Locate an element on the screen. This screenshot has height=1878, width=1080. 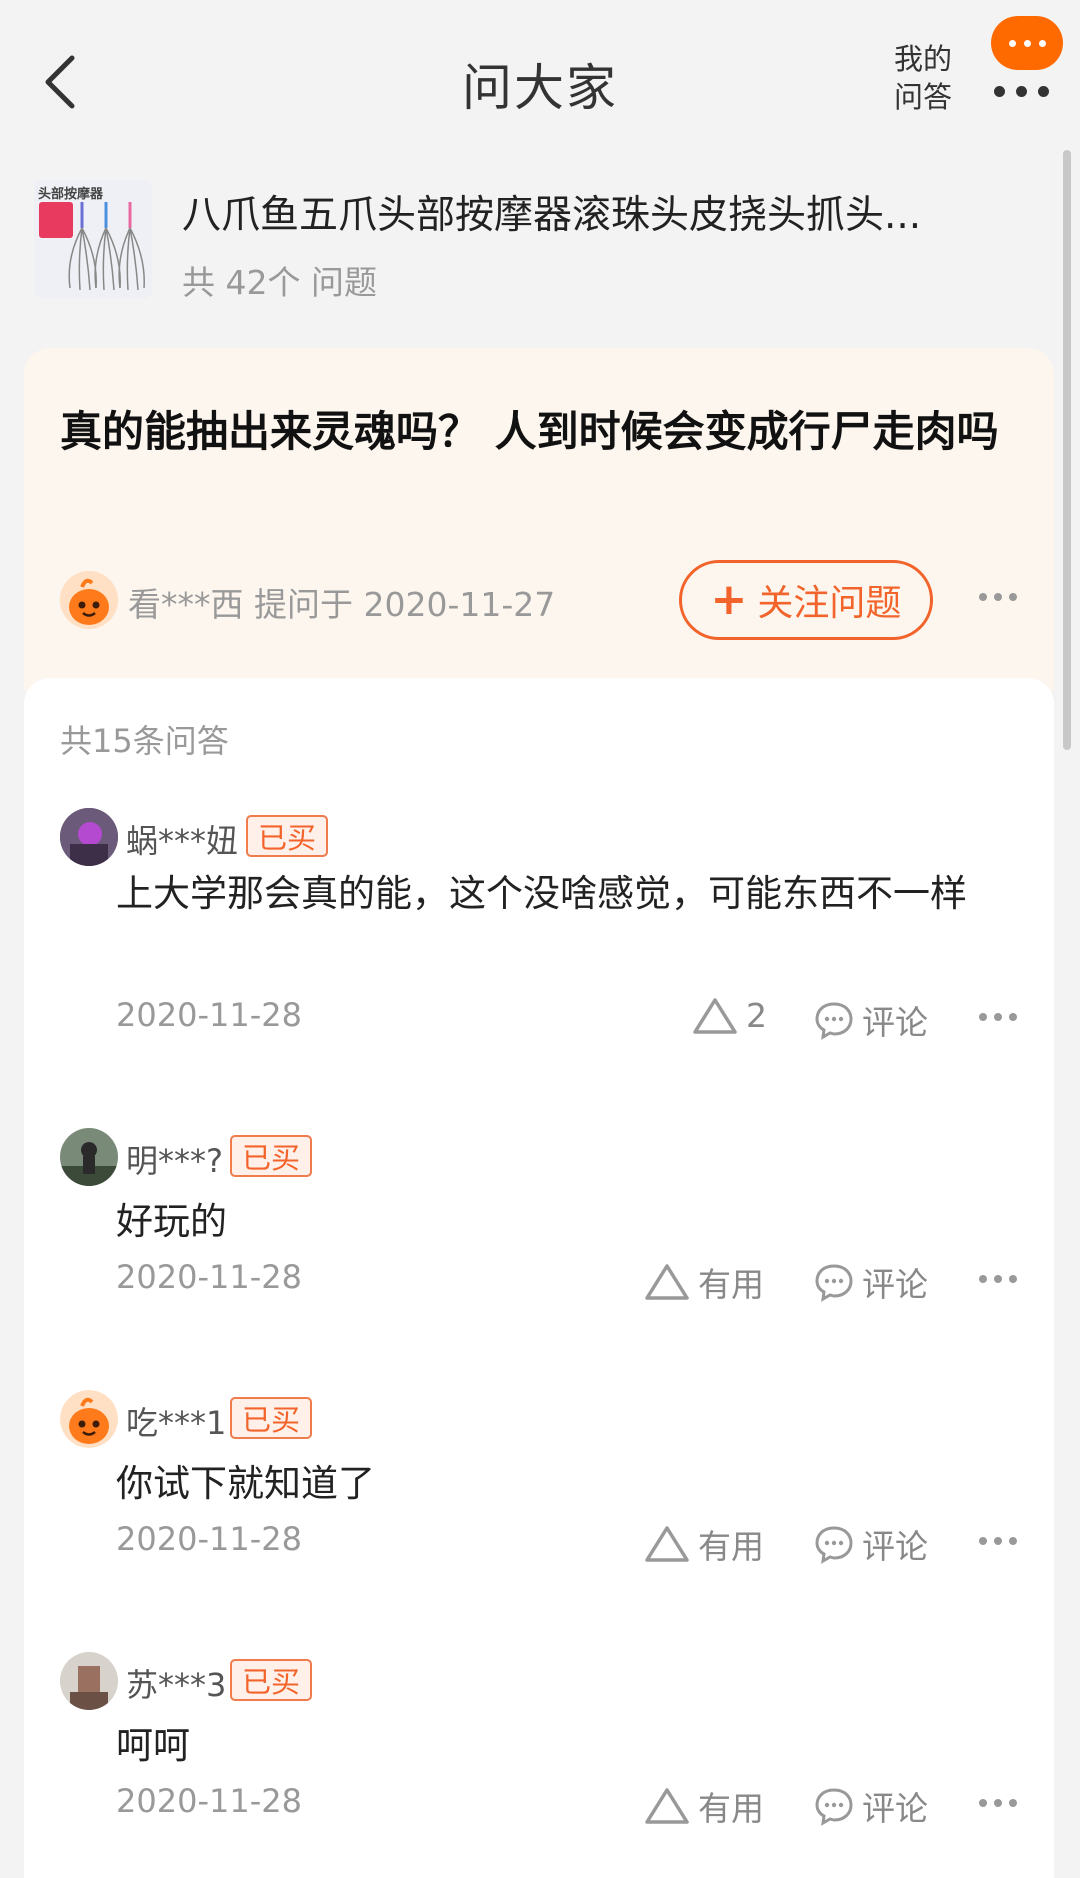
useful-count: 2 is located at coordinates (756, 1015).